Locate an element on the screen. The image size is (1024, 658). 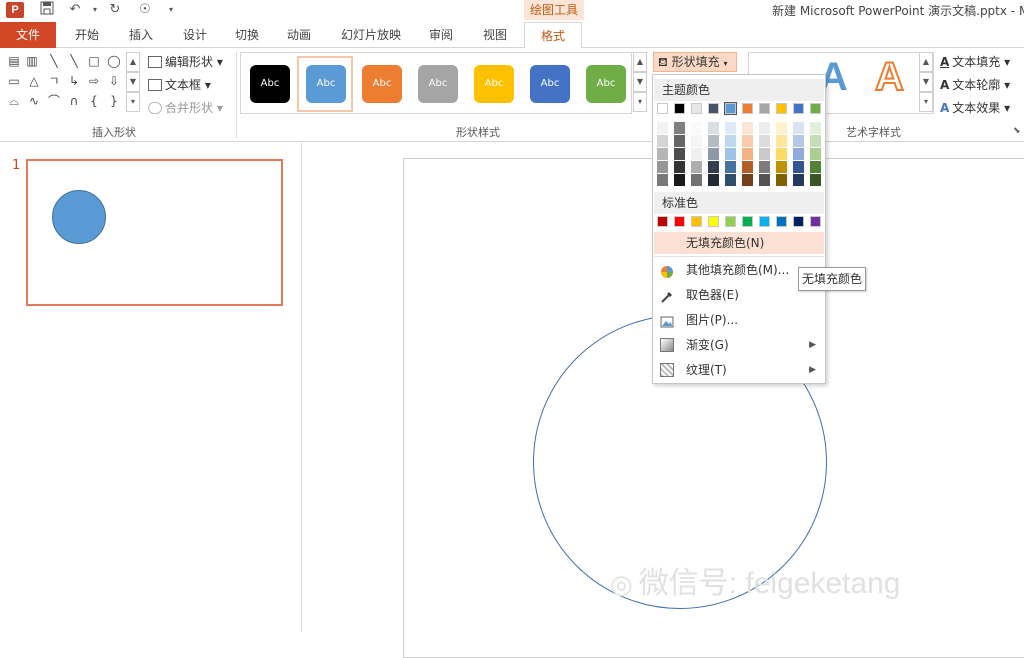
shape-style-dark-blue: Abc is located at coordinates (550, 84).